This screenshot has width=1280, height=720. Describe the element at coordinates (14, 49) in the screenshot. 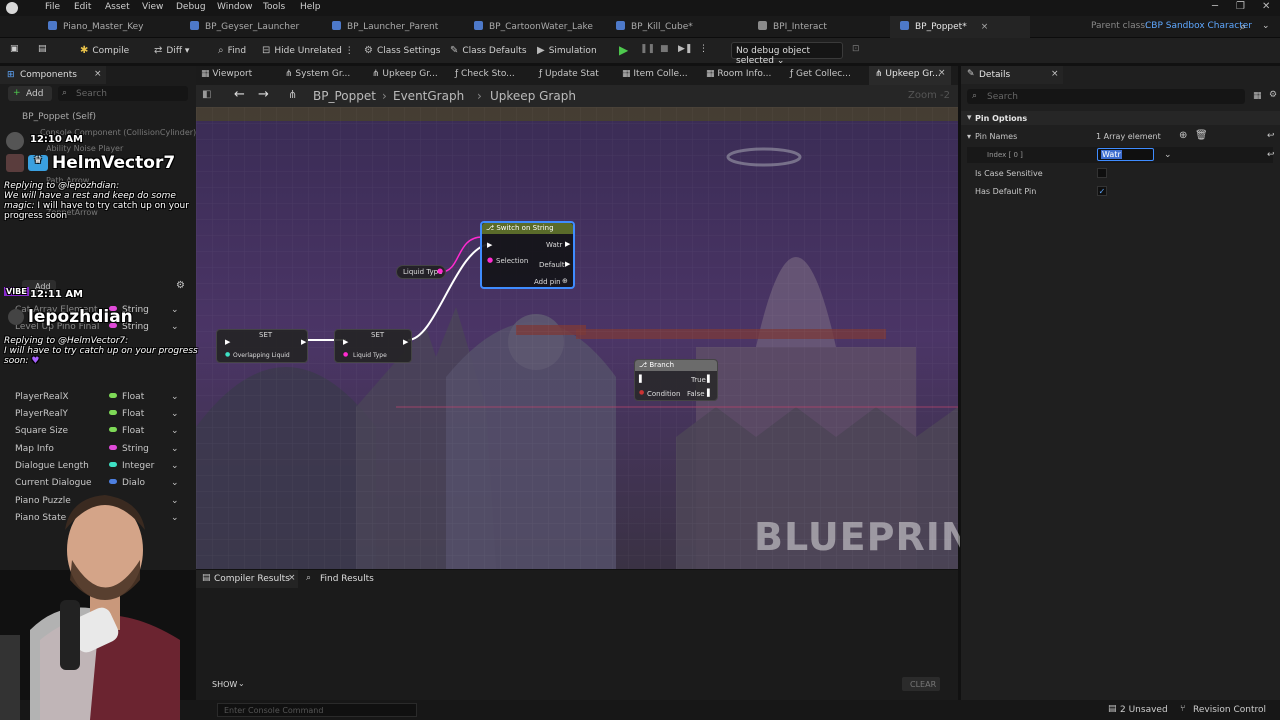

I see `save-icon: ▣` at that location.